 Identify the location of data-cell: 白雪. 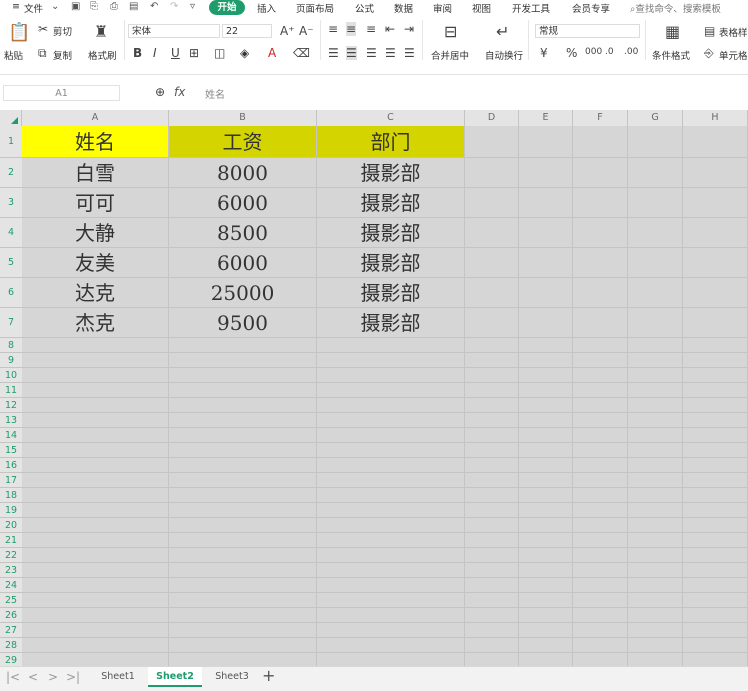
(95, 173).